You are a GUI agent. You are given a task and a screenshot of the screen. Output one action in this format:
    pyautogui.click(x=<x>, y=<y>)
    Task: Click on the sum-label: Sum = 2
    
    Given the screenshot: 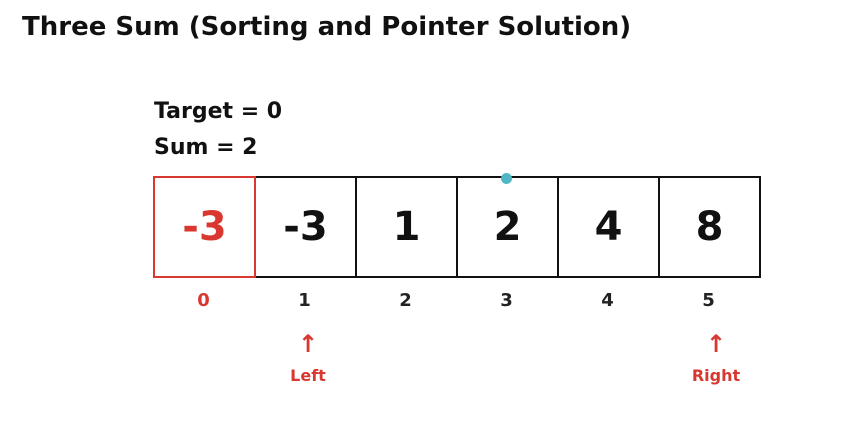 What is the action you would take?
    pyautogui.click(x=206, y=147)
    